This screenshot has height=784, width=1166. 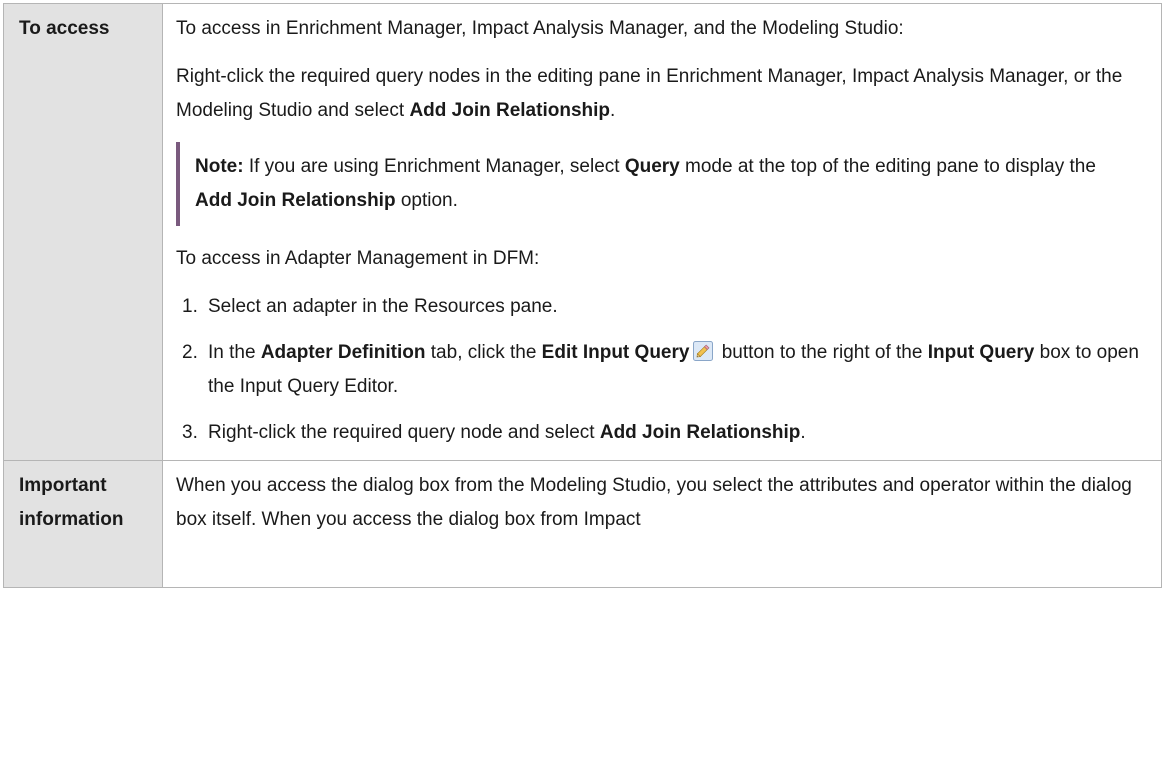 I want to click on dfm-intro-paragraph: To access in Adapter Management in DFM:, so click(x=358, y=258).